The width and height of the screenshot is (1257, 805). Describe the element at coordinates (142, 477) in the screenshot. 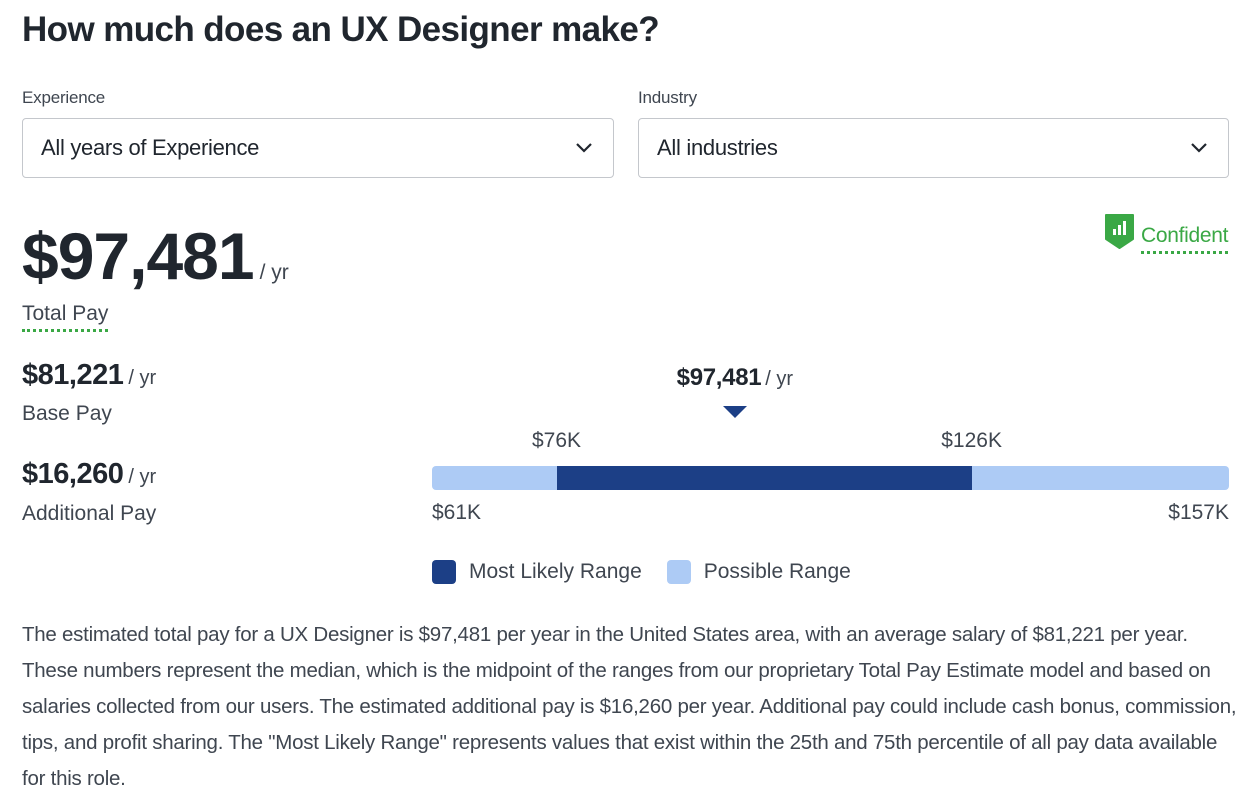

I see `additional-pay-unit: / yr` at that location.